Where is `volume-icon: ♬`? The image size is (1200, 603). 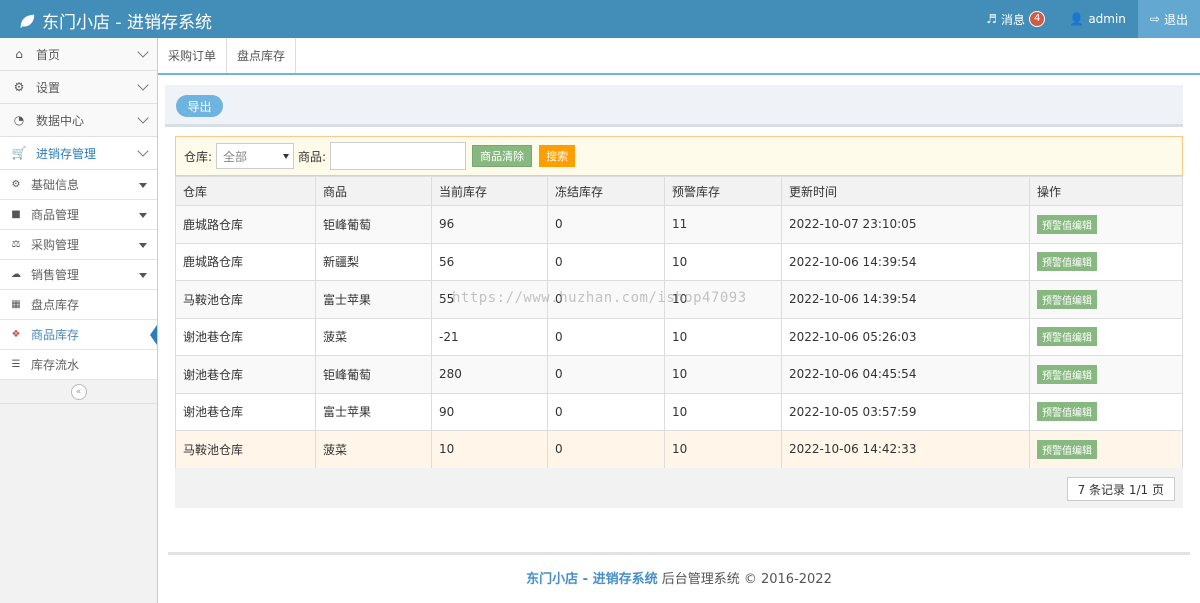
volume-icon: ♬ is located at coordinates (991, 19).